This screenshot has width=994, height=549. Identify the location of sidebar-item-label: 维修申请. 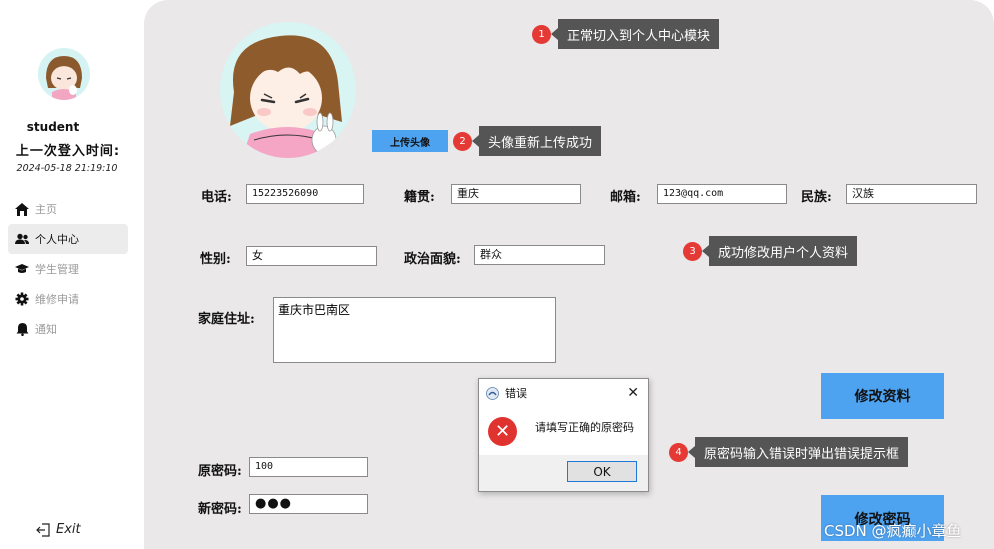
(57, 299).